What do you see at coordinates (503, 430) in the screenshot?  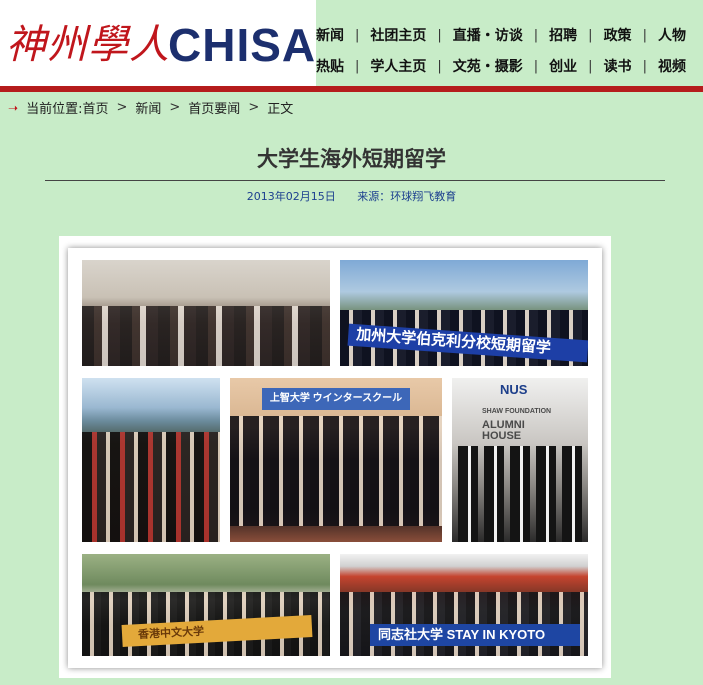 I see `sign-alumni-house: ALUMNI HOUSE` at bounding box center [503, 430].